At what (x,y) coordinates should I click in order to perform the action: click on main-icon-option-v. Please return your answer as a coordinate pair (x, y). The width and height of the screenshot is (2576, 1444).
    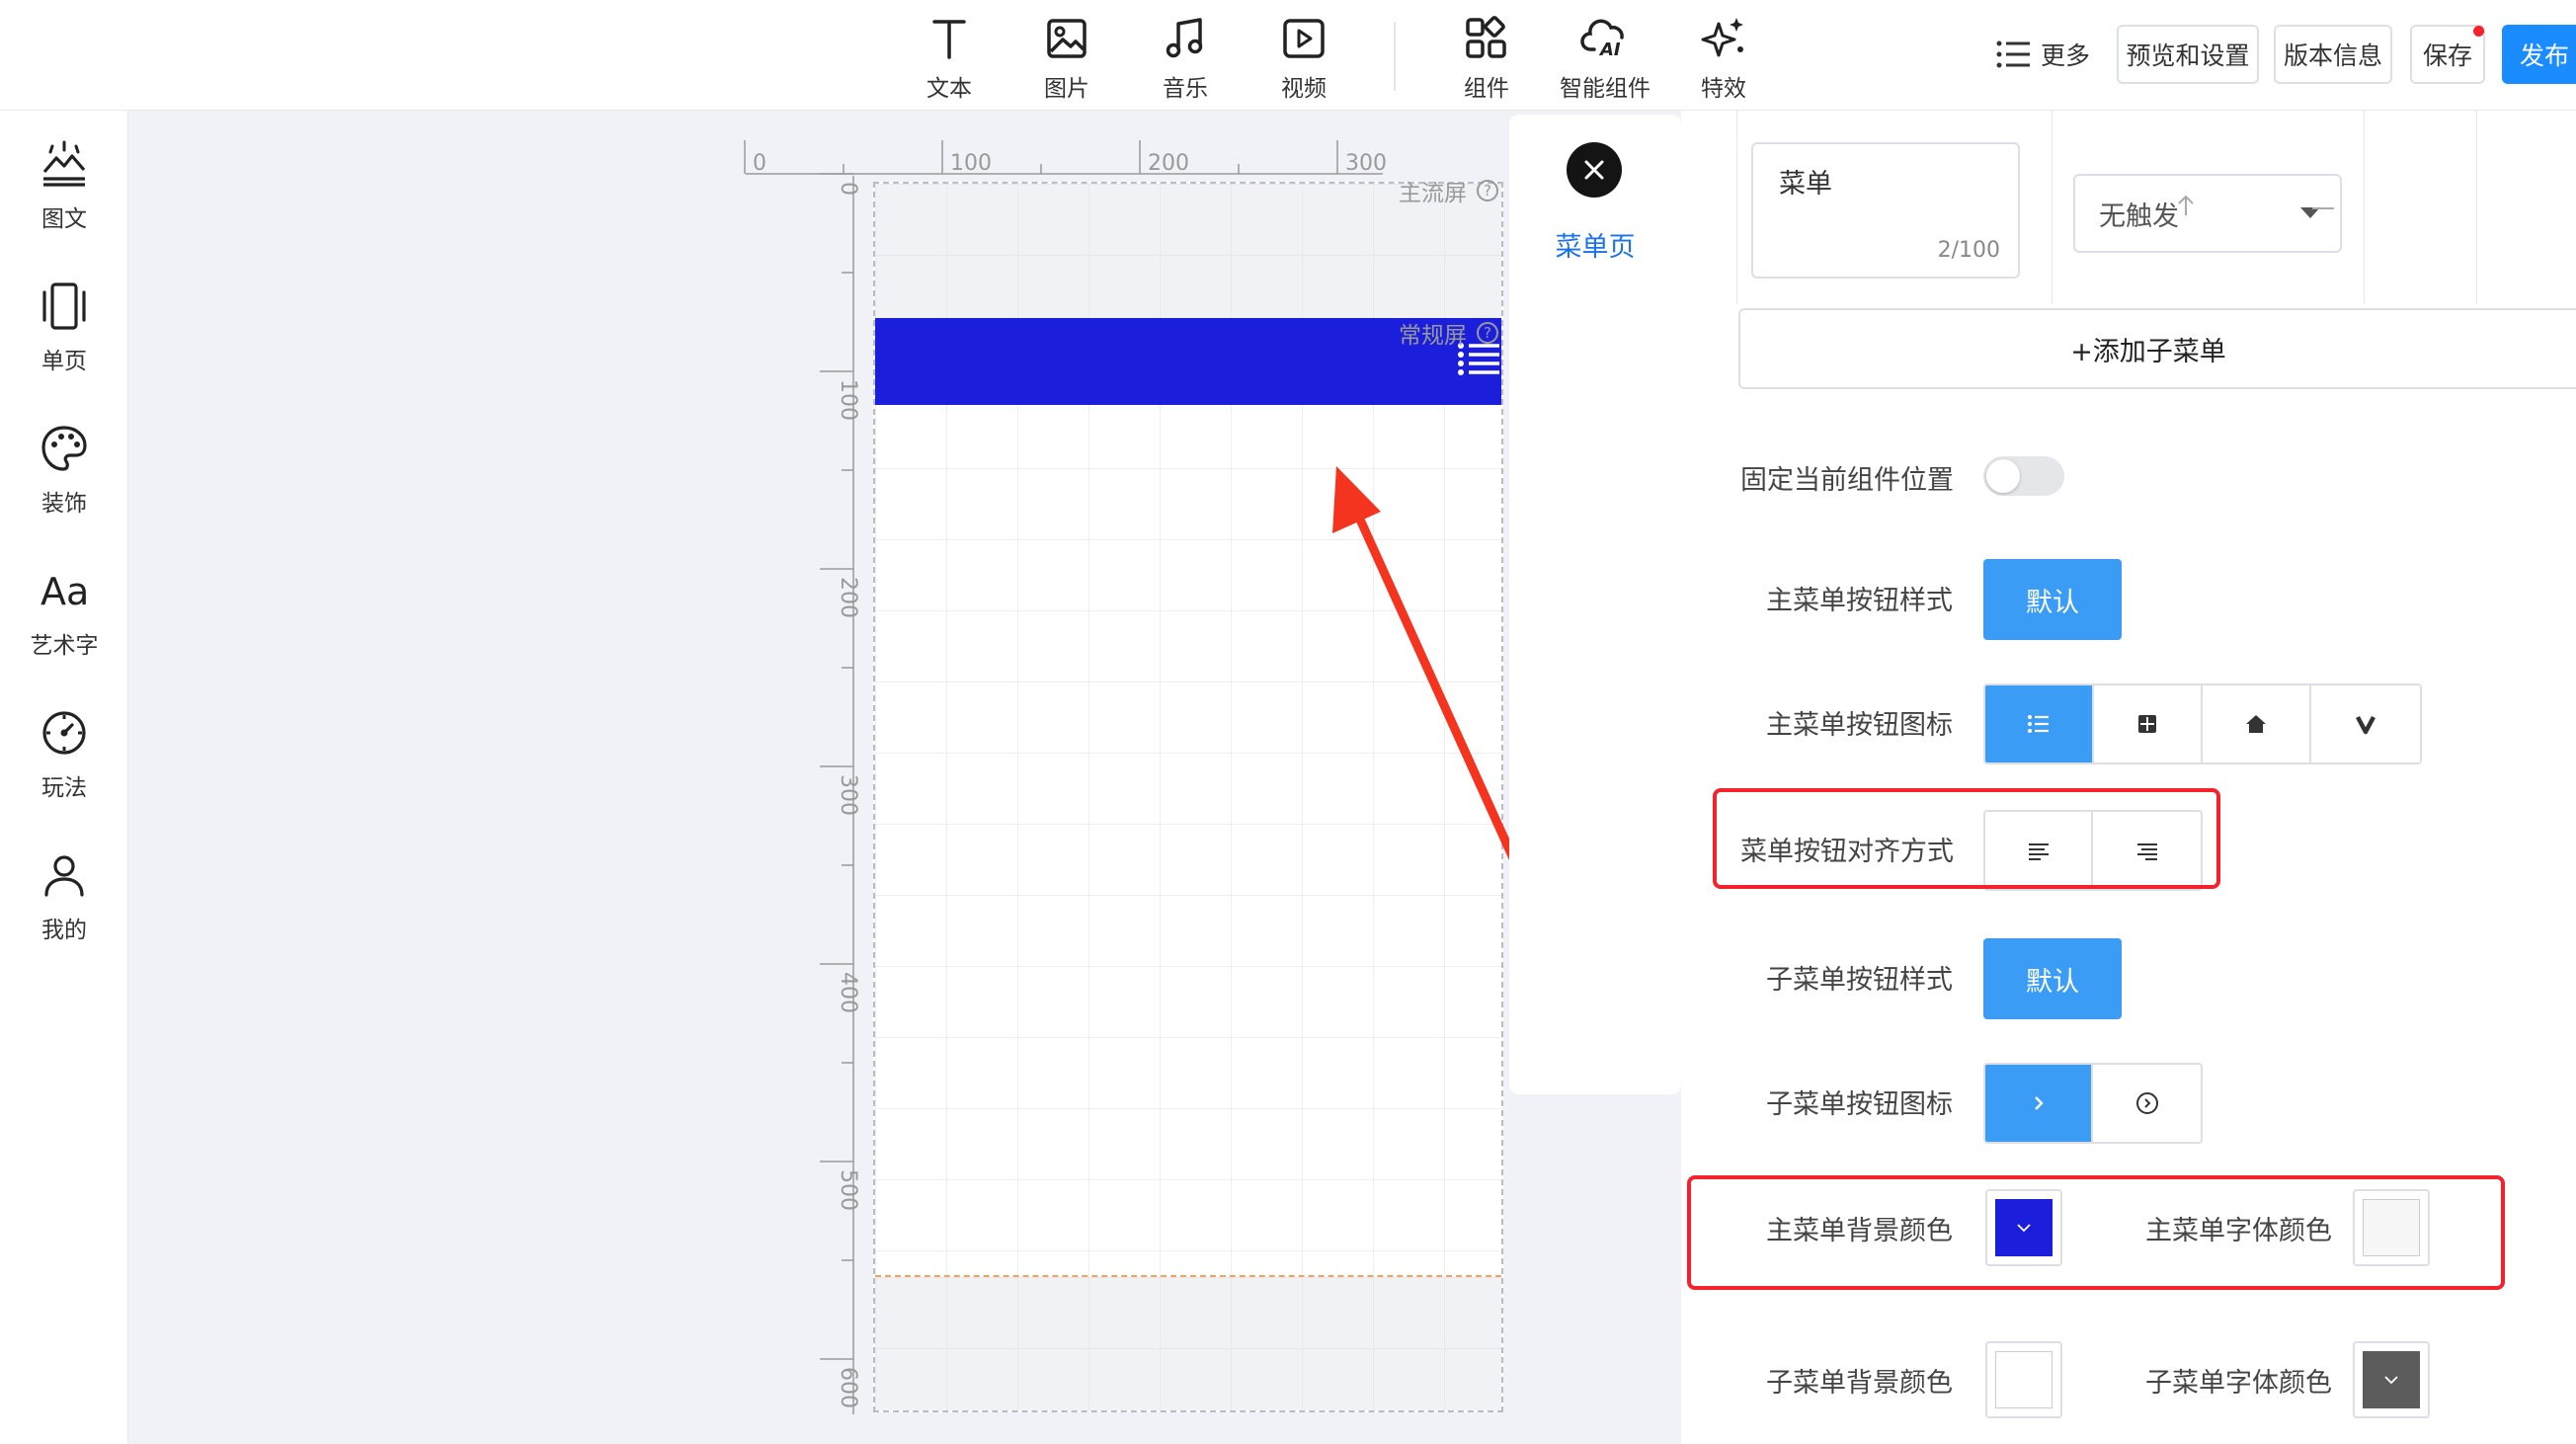
    Looking at the image, I should click on (2365, 723).